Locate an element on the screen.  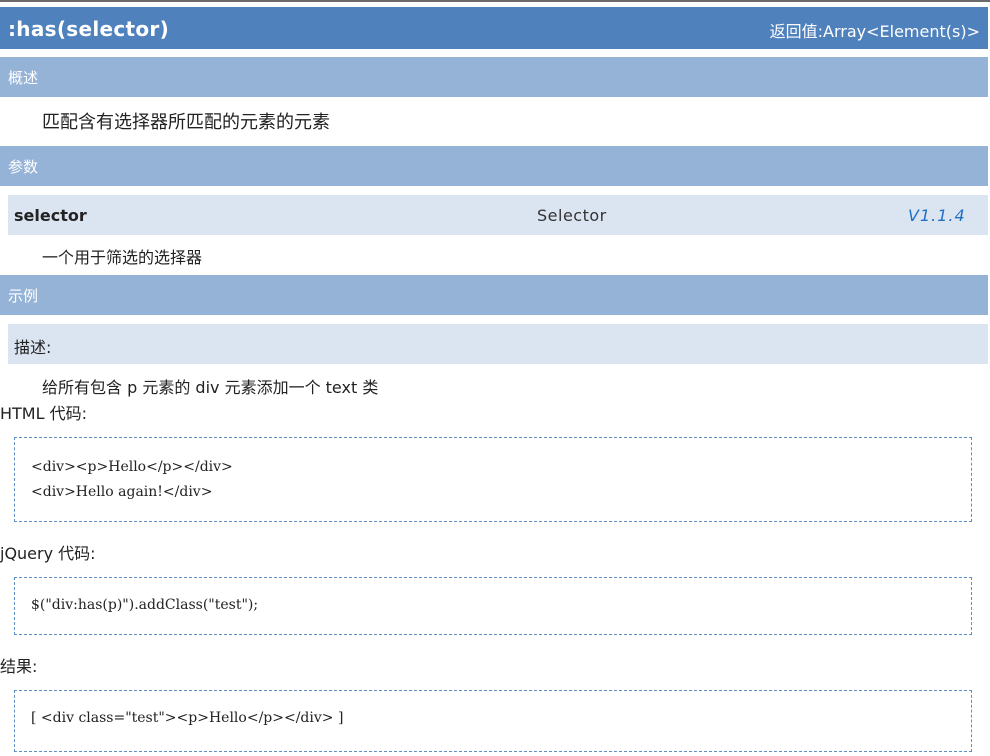
result-code-line: [ <div class="test"><p>Hello</p></div> ] is located at coordinates (187, 718).